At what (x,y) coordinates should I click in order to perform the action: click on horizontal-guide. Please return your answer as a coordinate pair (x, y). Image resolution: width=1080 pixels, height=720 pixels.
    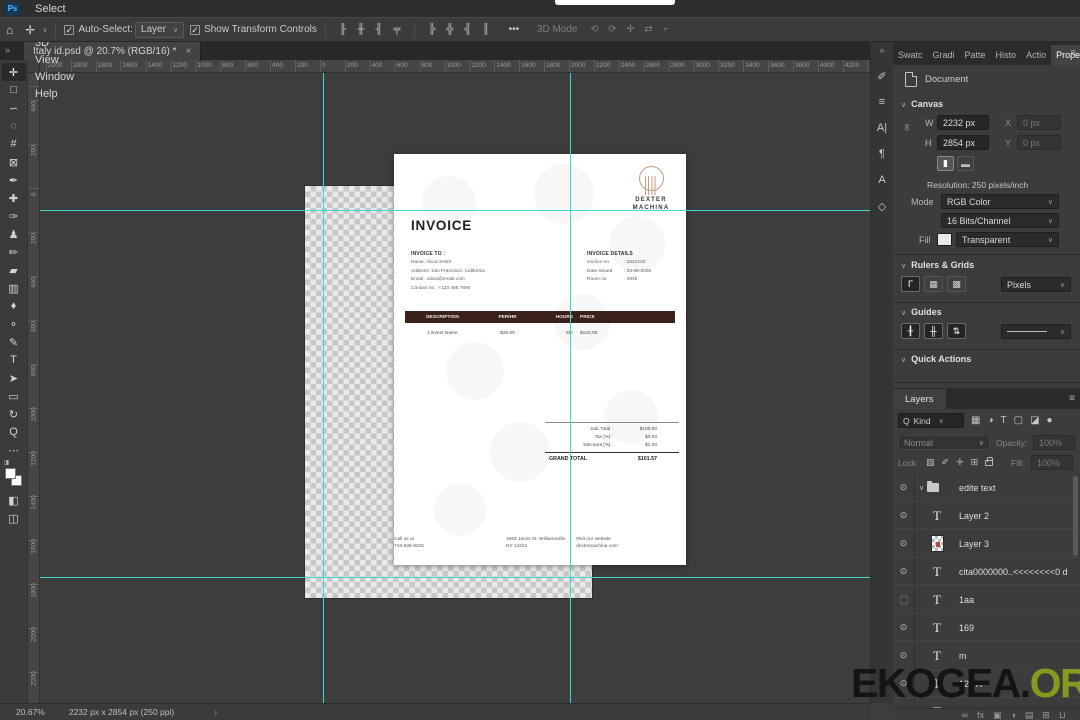
    Looking at the image, I should click on (455, 210).